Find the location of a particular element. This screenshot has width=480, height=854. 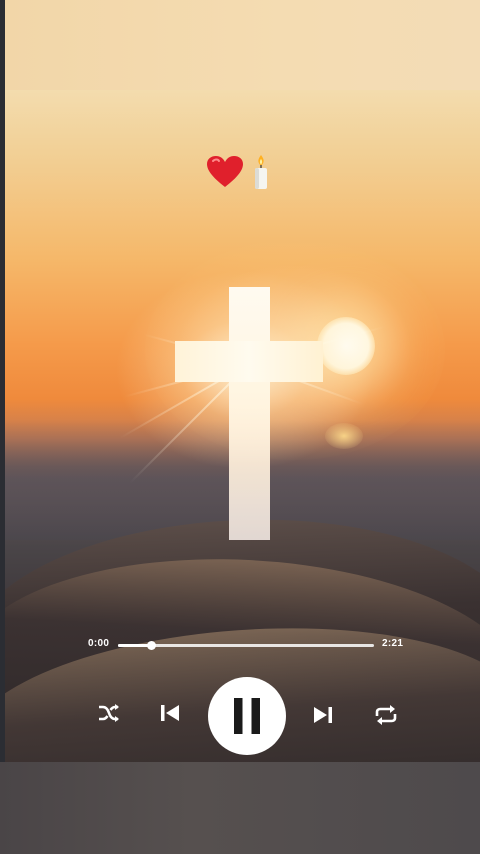

bottom-band is located at coordinates (240, 808).